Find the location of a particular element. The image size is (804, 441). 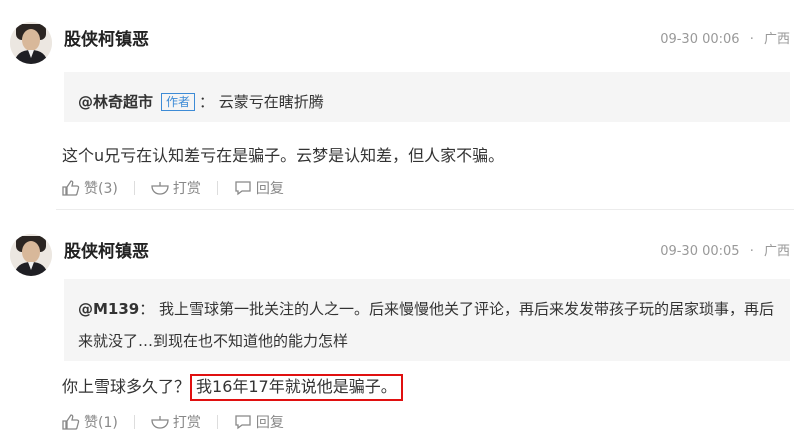

comment-text-part: 你上雪球多久了？ is located at coordinates (126, 386).